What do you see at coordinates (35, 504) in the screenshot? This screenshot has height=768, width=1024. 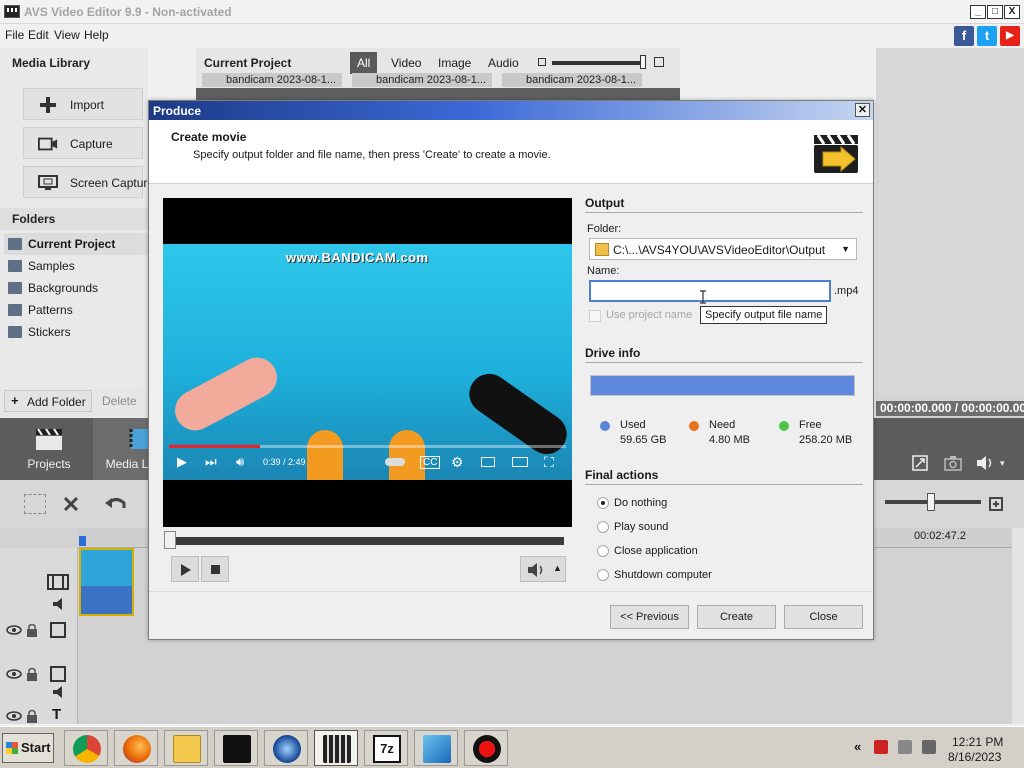 I see `storyboard-icon` at bounding box center [35, 504].